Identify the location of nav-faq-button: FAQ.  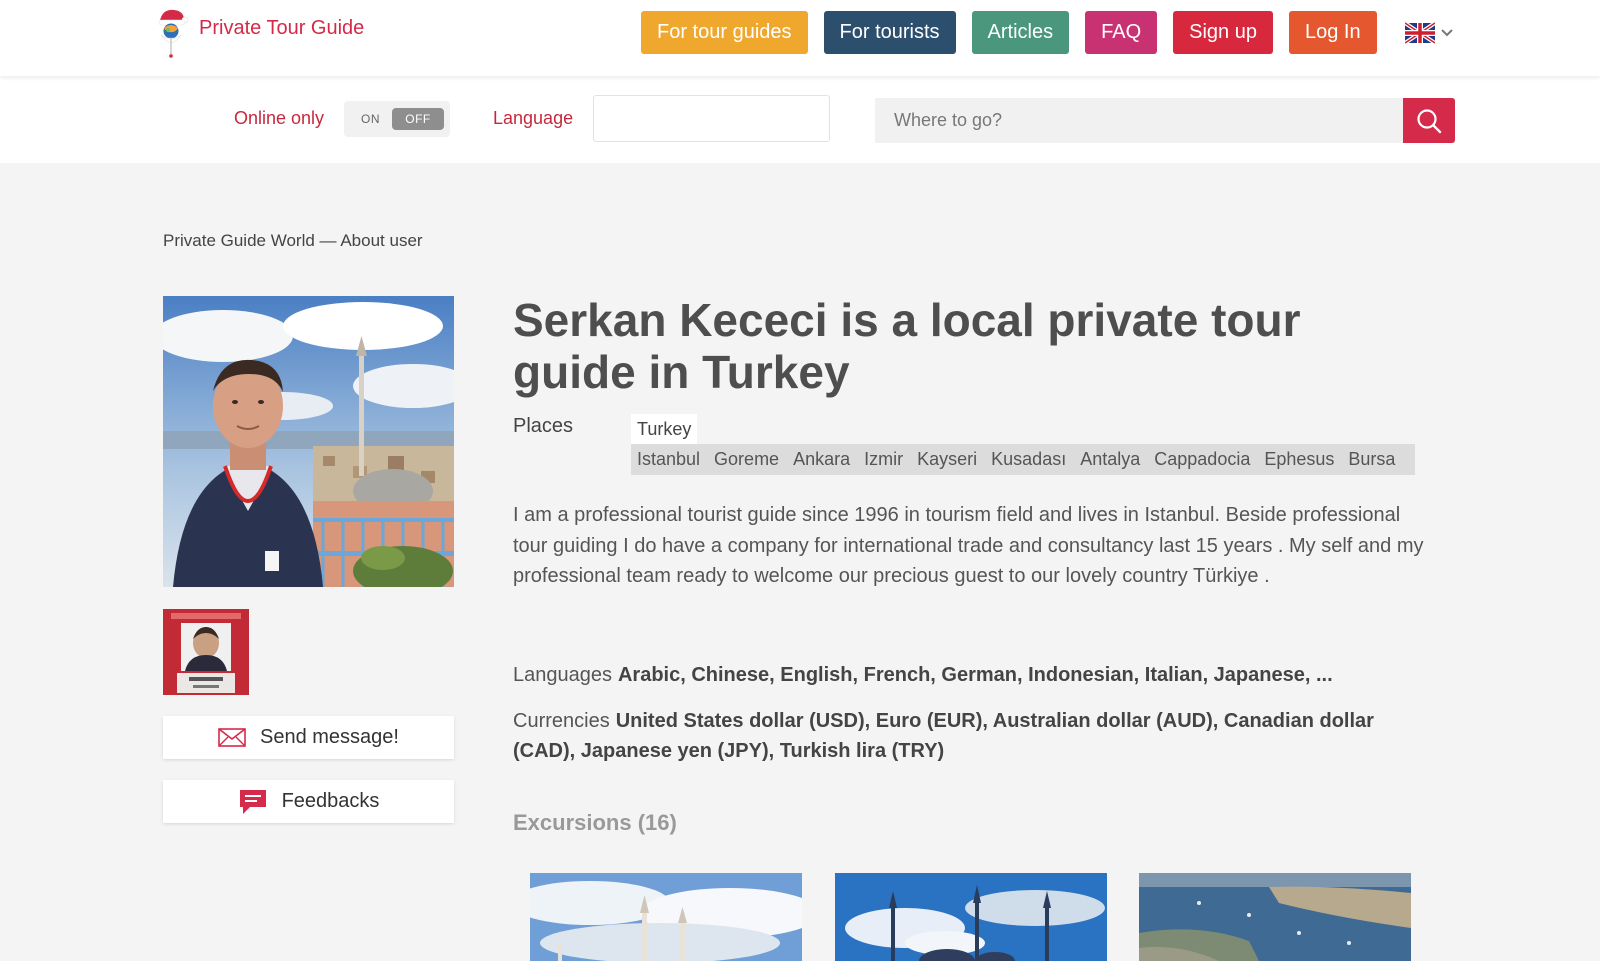
(1121, 32).